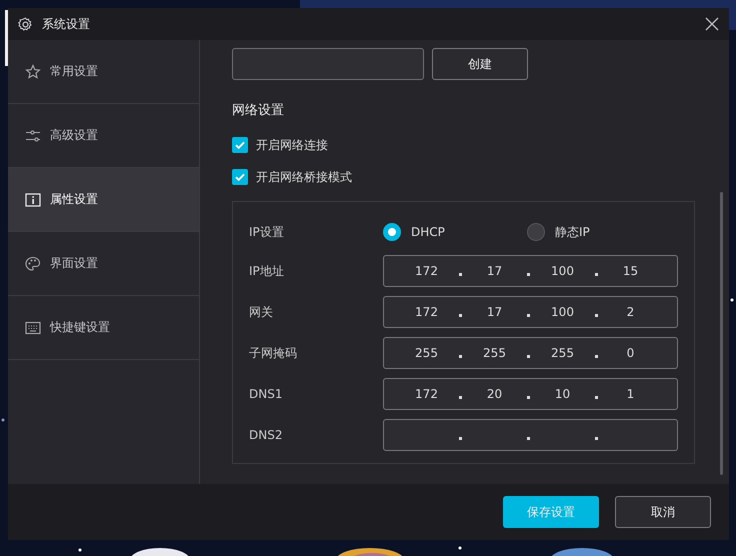 This screenshot has width=736, height=556. What do you see at coordinates (530, 271) in the screenshot?
I see `ip-address-field: 172 17 100 15` at bounding box center [530, 271].